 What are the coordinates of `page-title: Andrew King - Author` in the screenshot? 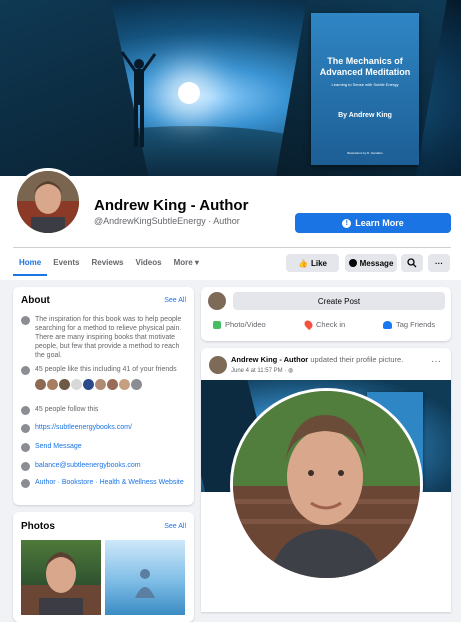 It's located at (171, 205).